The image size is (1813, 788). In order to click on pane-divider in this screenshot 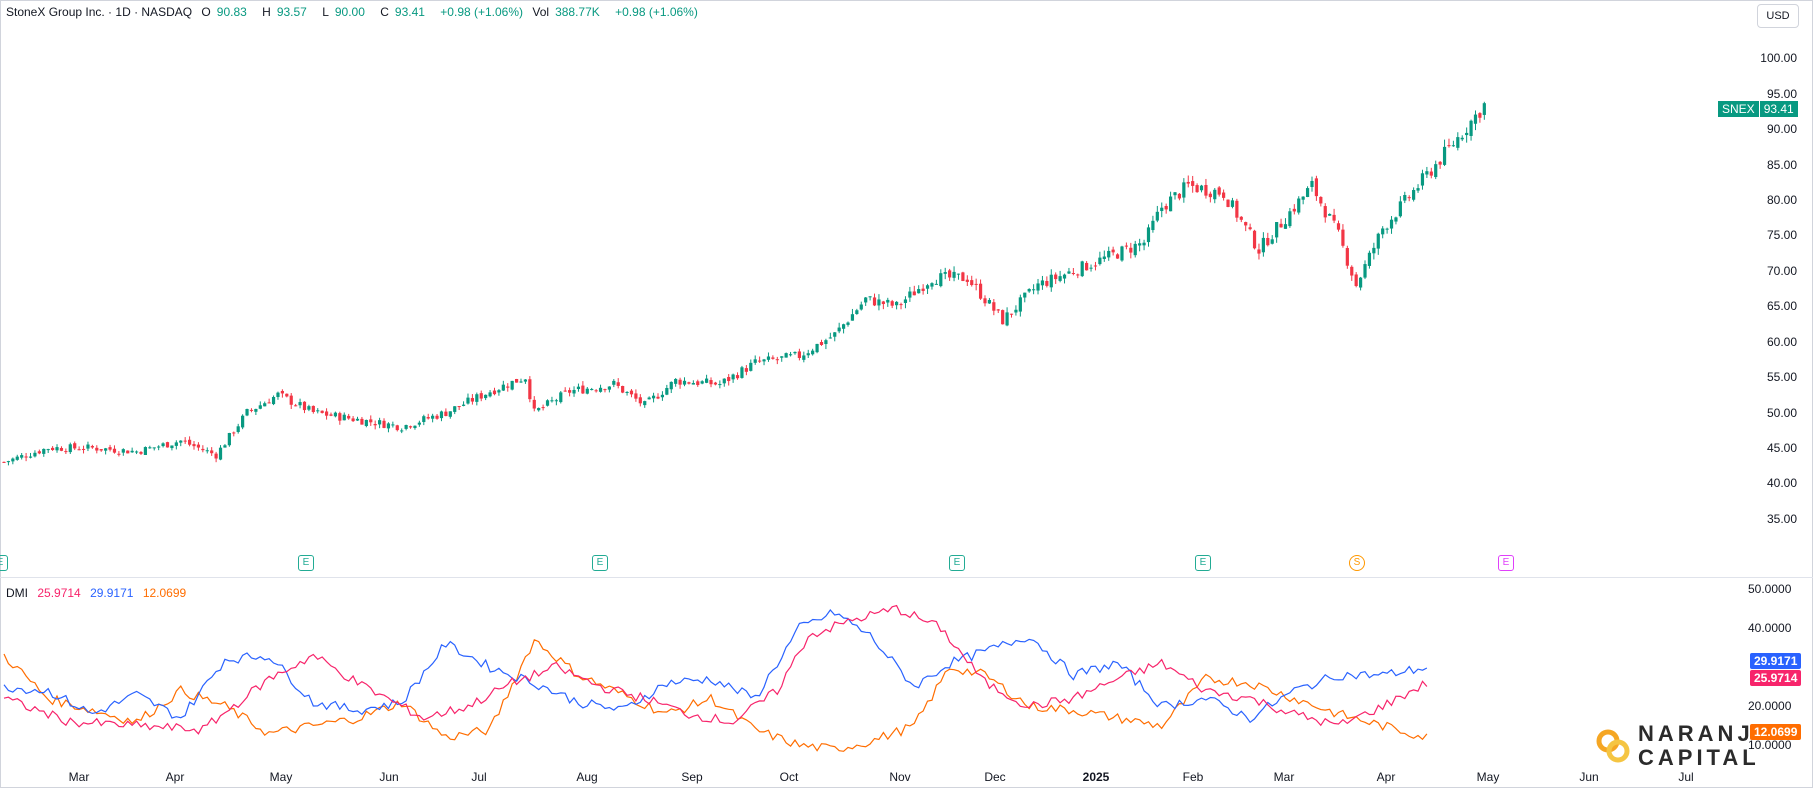, I will do `click(906, 577)`.